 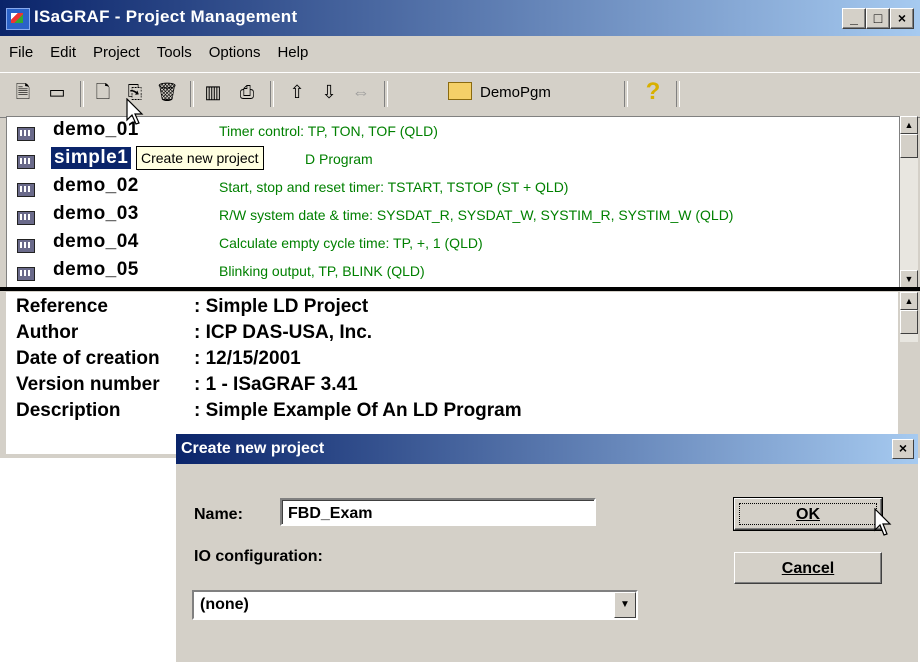 What do you see at coordinates (247, 358) in the screenshot?
I see `info-value: : 12/15/2001` at bounding box center [247, 358].